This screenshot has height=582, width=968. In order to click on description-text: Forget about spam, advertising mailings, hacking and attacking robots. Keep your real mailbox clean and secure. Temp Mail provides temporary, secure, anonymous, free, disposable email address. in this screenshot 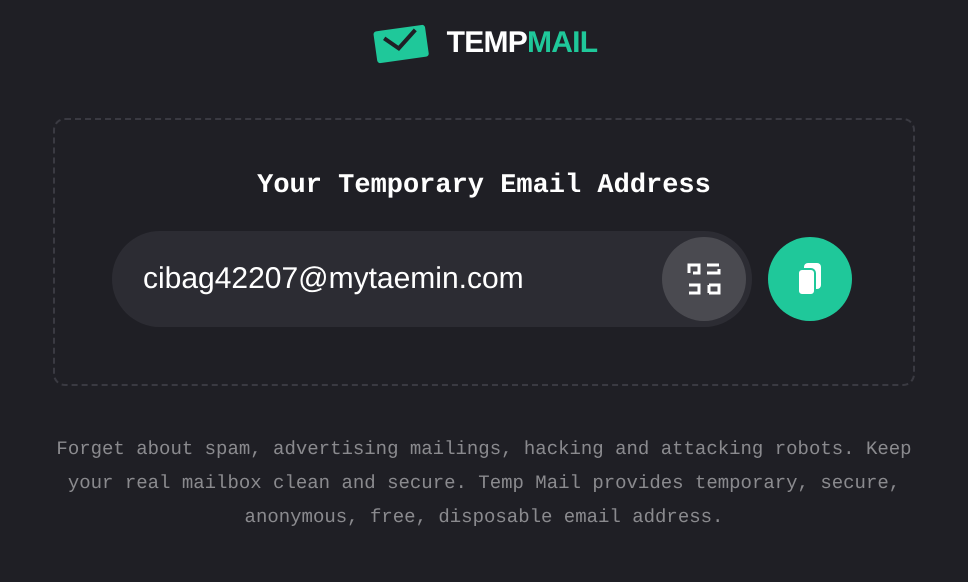, I will do `click(484, 483)`.